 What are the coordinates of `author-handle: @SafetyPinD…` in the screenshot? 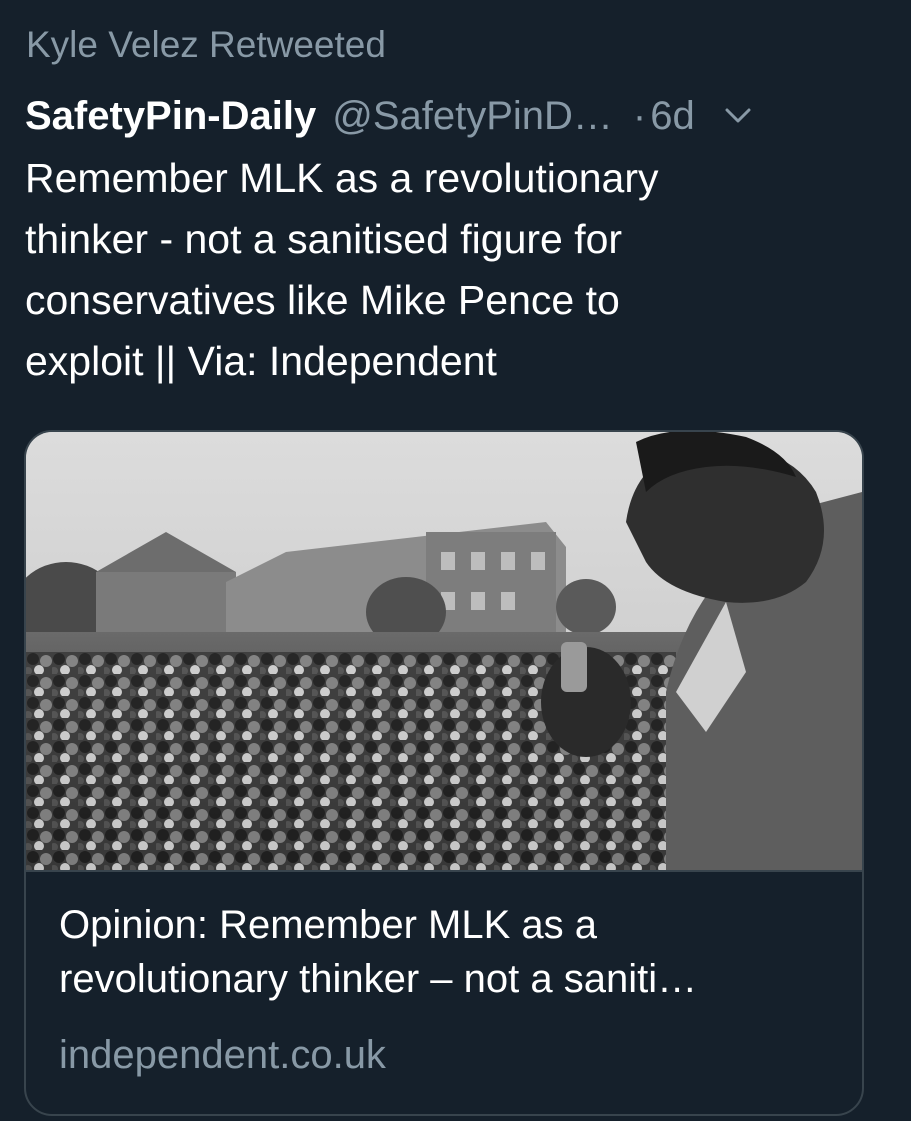 It's located at (472, 116).